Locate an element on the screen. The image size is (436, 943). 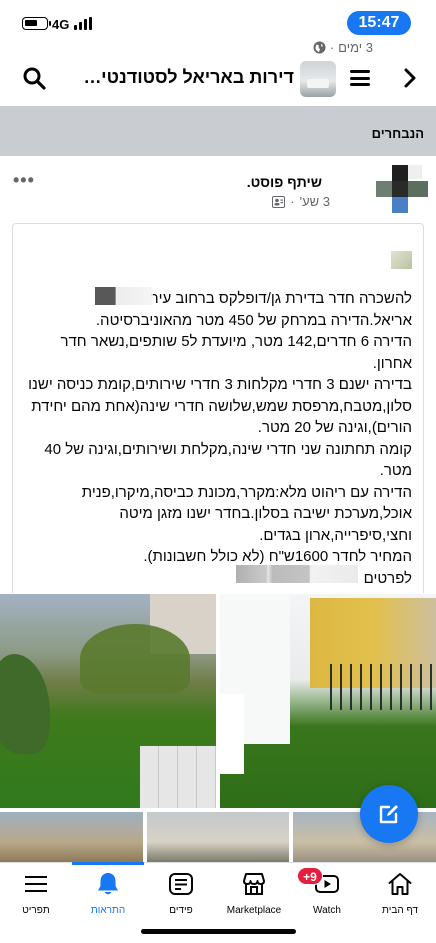
tab-label: Watch is located at coordinates (327, 910).